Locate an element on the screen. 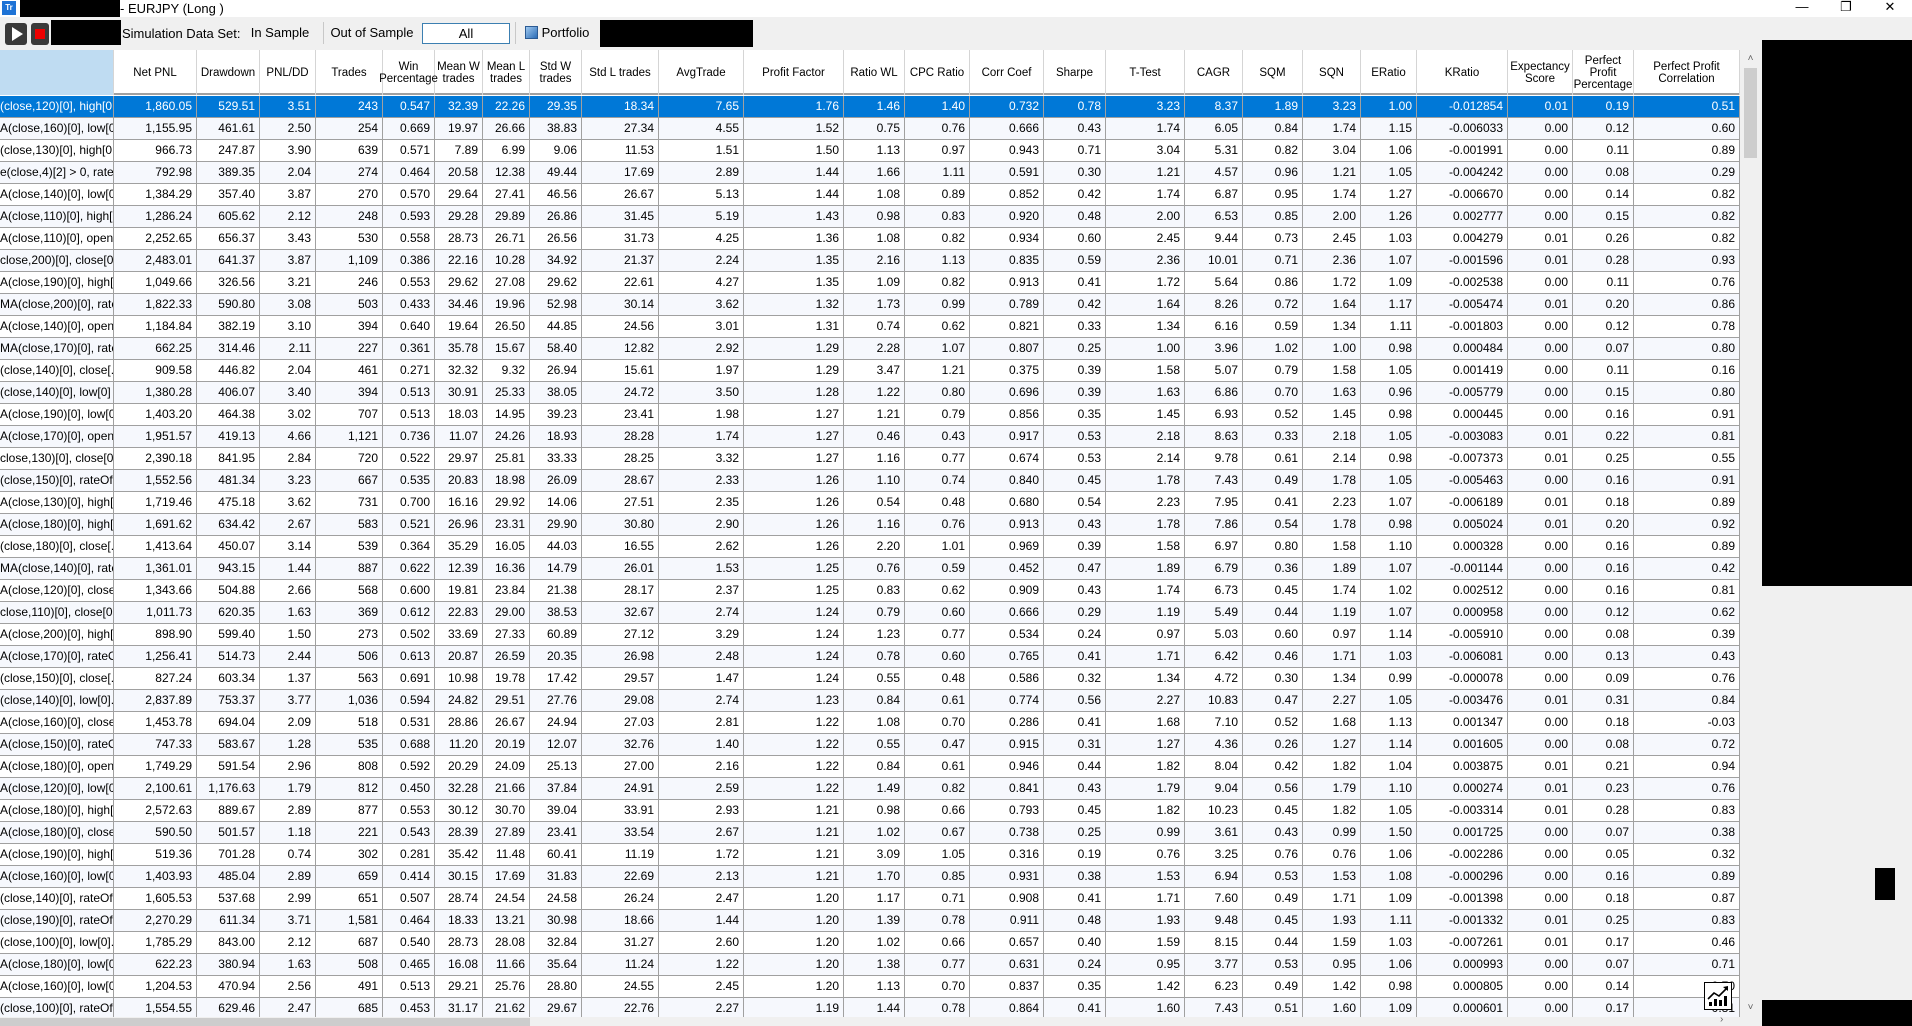 This screenshot has height=1026, width=1912. table-cell: 0.14 is located at coordinates (1603, 986).